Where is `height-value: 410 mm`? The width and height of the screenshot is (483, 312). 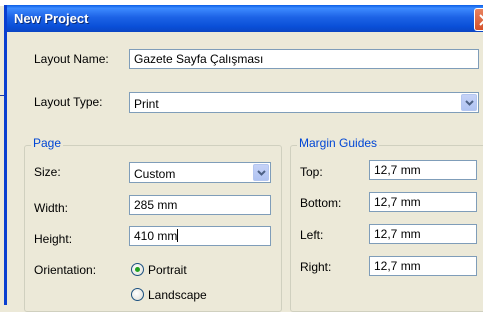 height-value: 410 mm is located at coordinates (156, 236).